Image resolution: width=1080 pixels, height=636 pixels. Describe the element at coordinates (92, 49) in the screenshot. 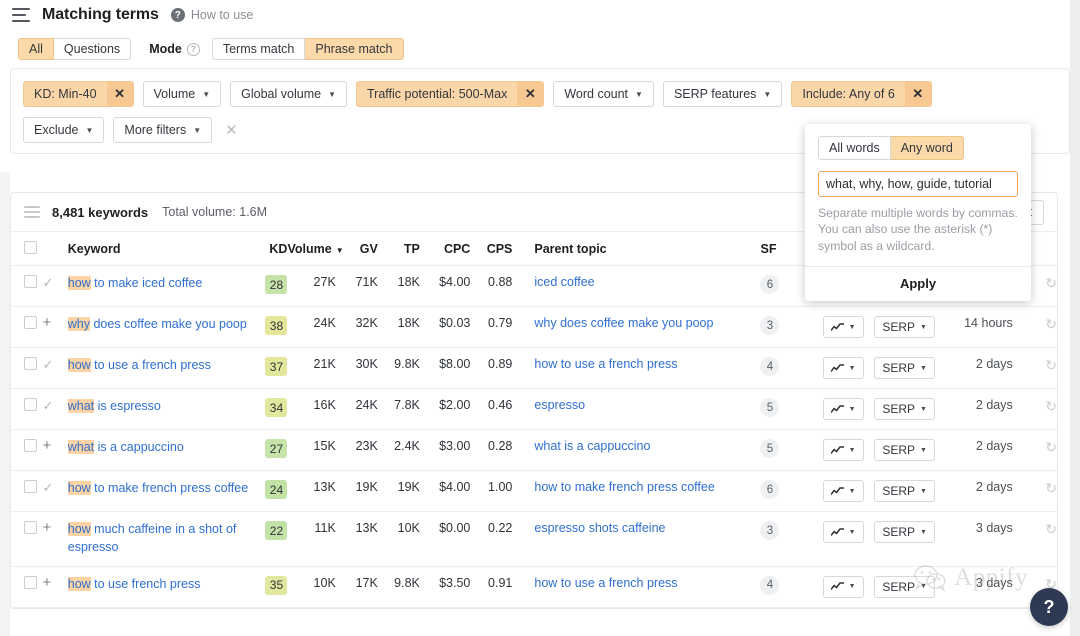

I see `tab-questions: Questions` at that location.